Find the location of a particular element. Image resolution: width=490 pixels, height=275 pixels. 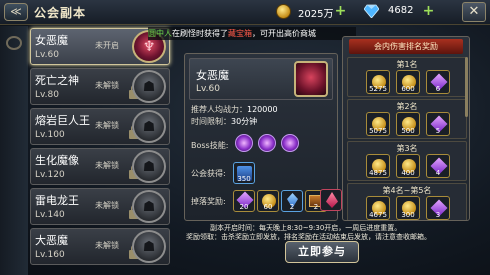

rank-reward-item: 6 is located at coordinates (438, 82).